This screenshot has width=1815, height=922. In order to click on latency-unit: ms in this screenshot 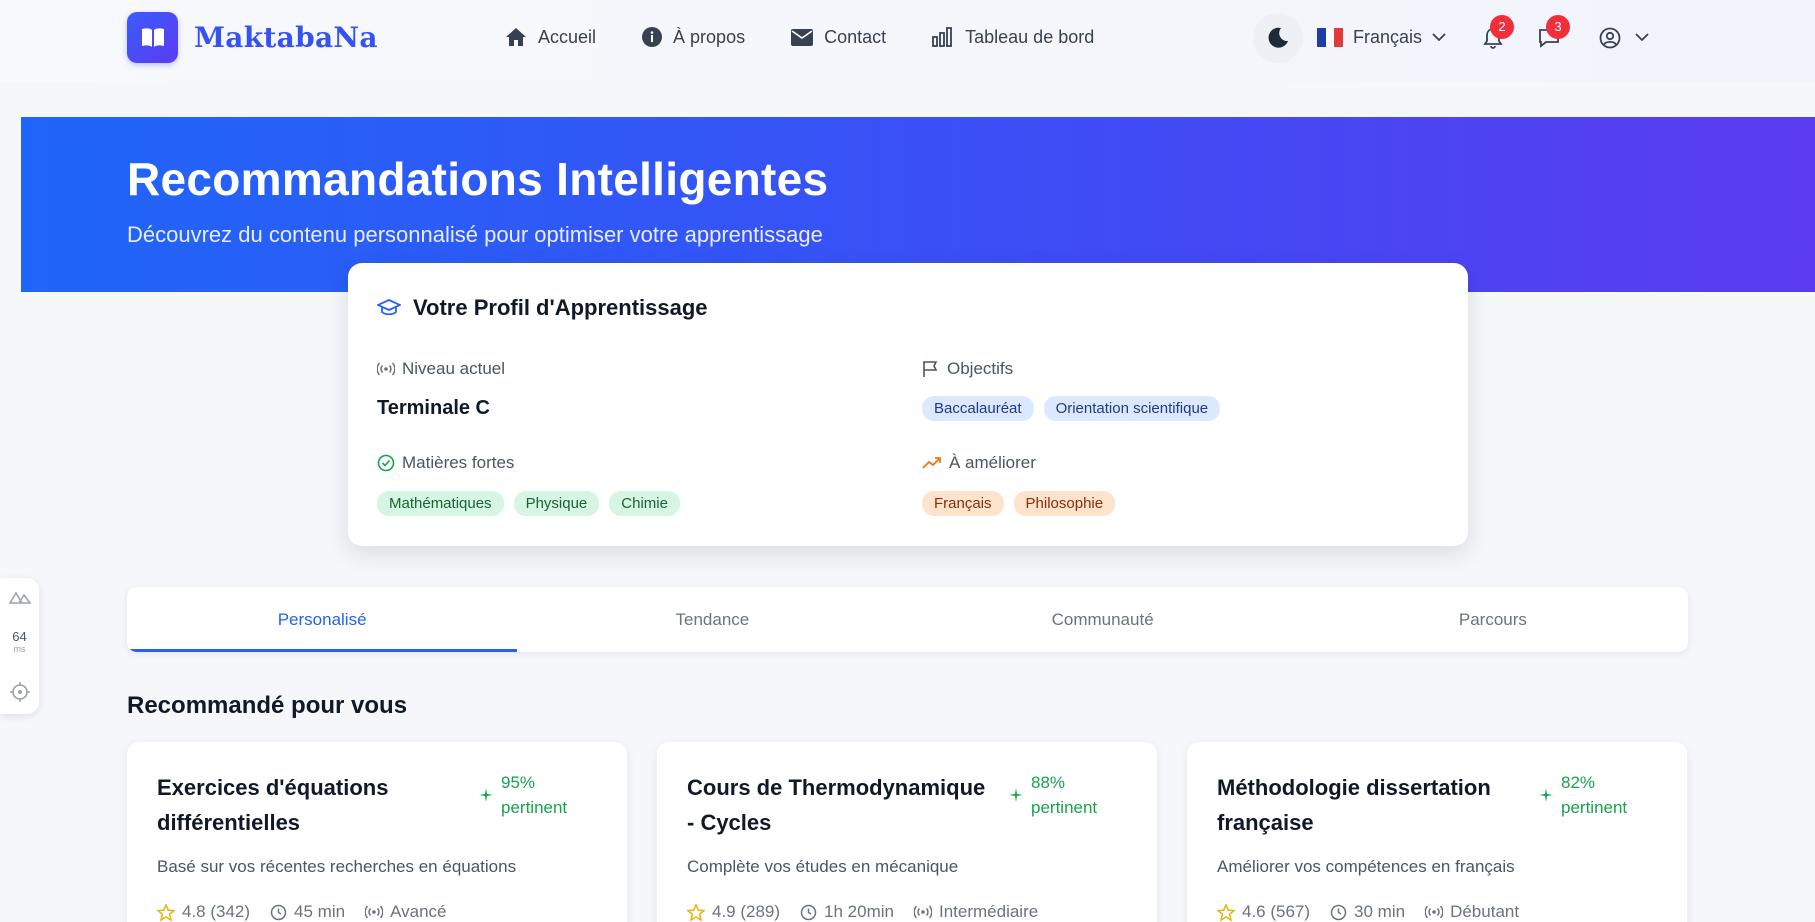, I will do `click(19, 649)`.